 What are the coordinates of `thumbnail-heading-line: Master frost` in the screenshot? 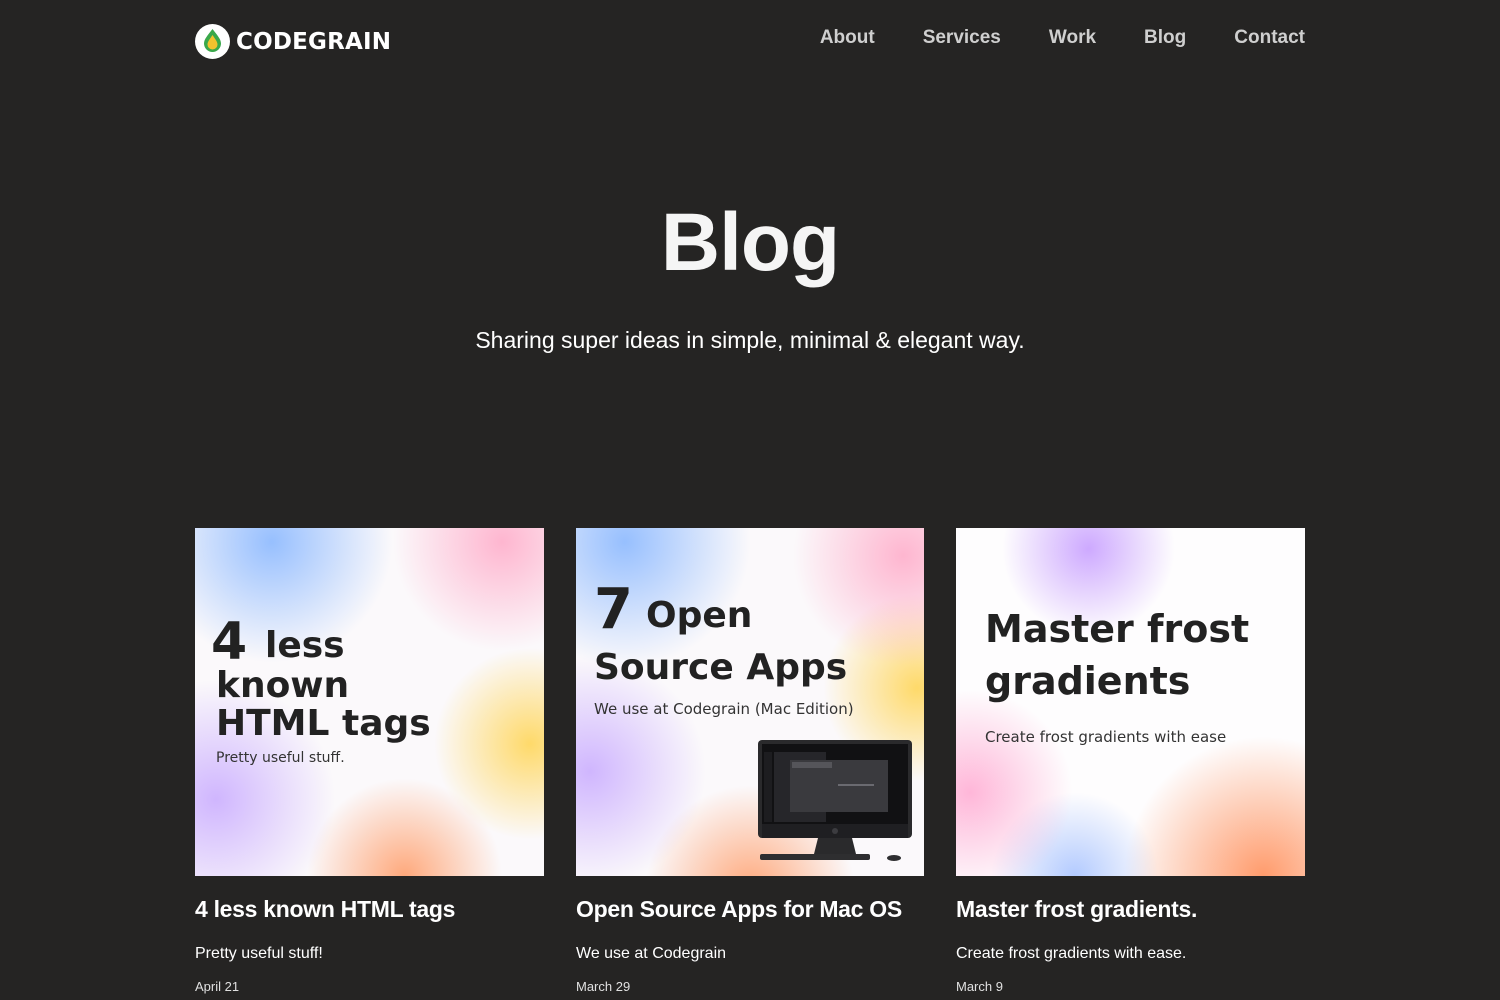 It's located at (1117, 629).